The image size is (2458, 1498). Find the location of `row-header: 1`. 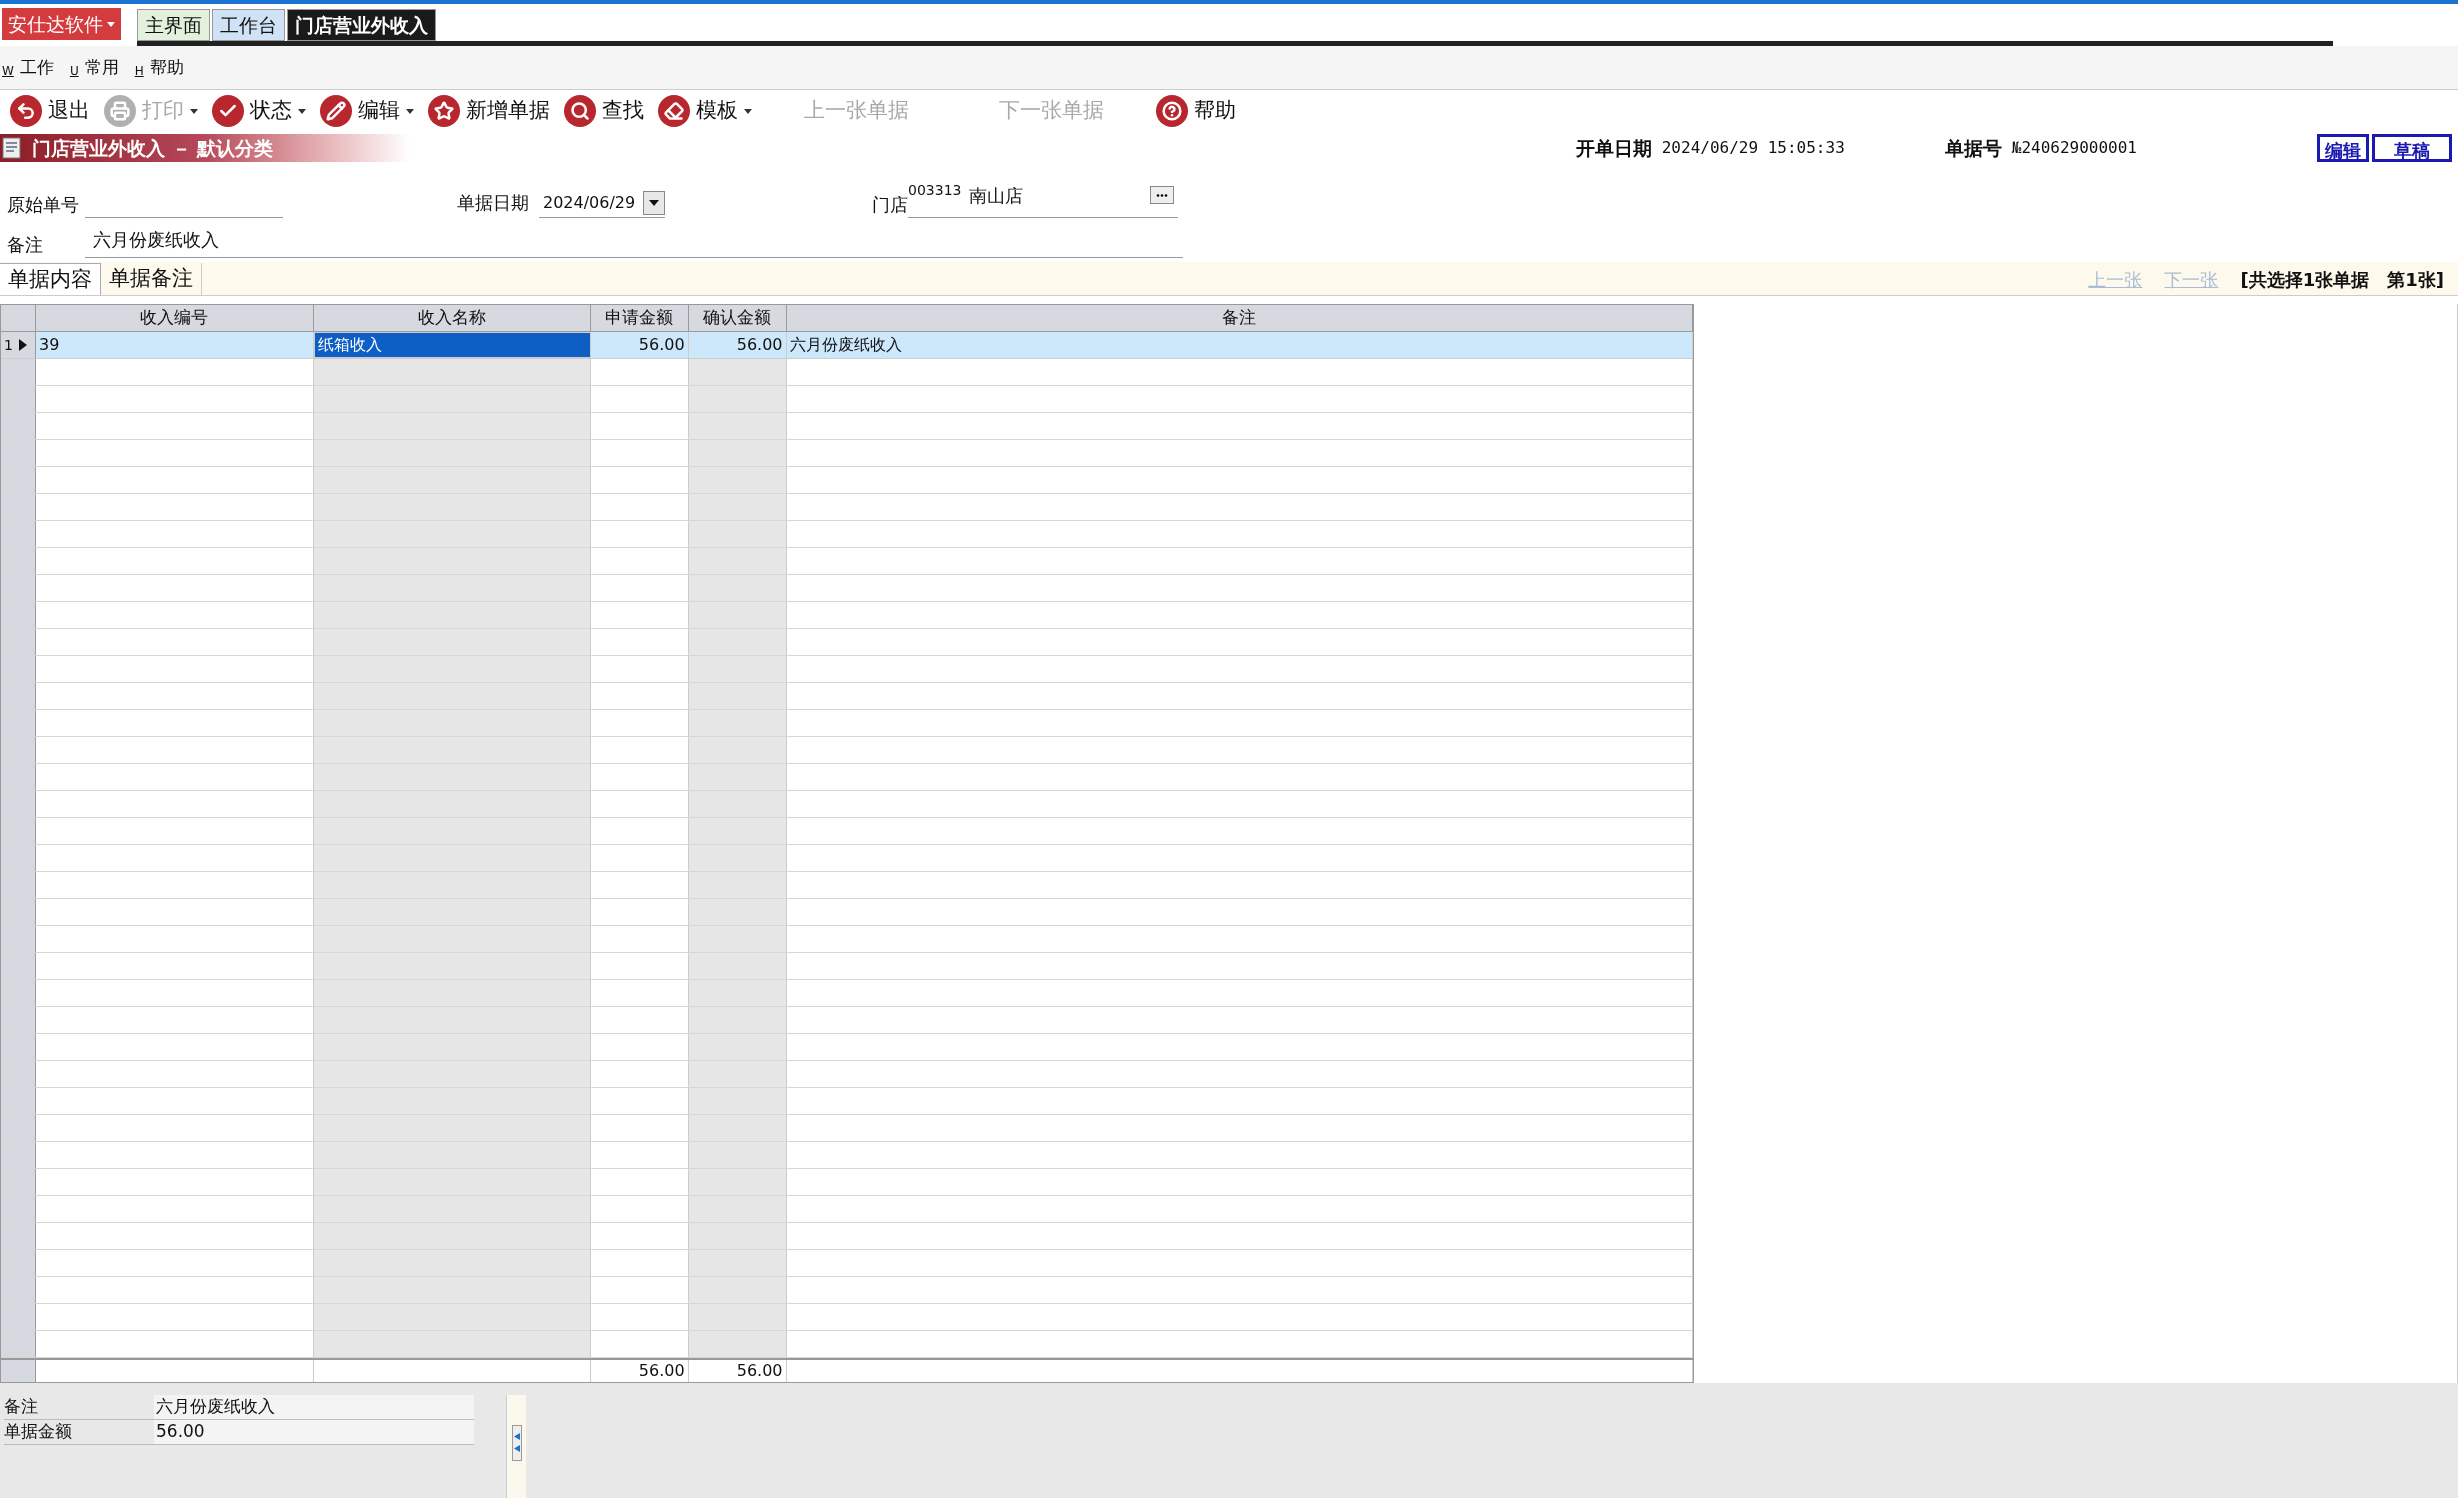

row-header: 1 is located at coordinates (18, 345).